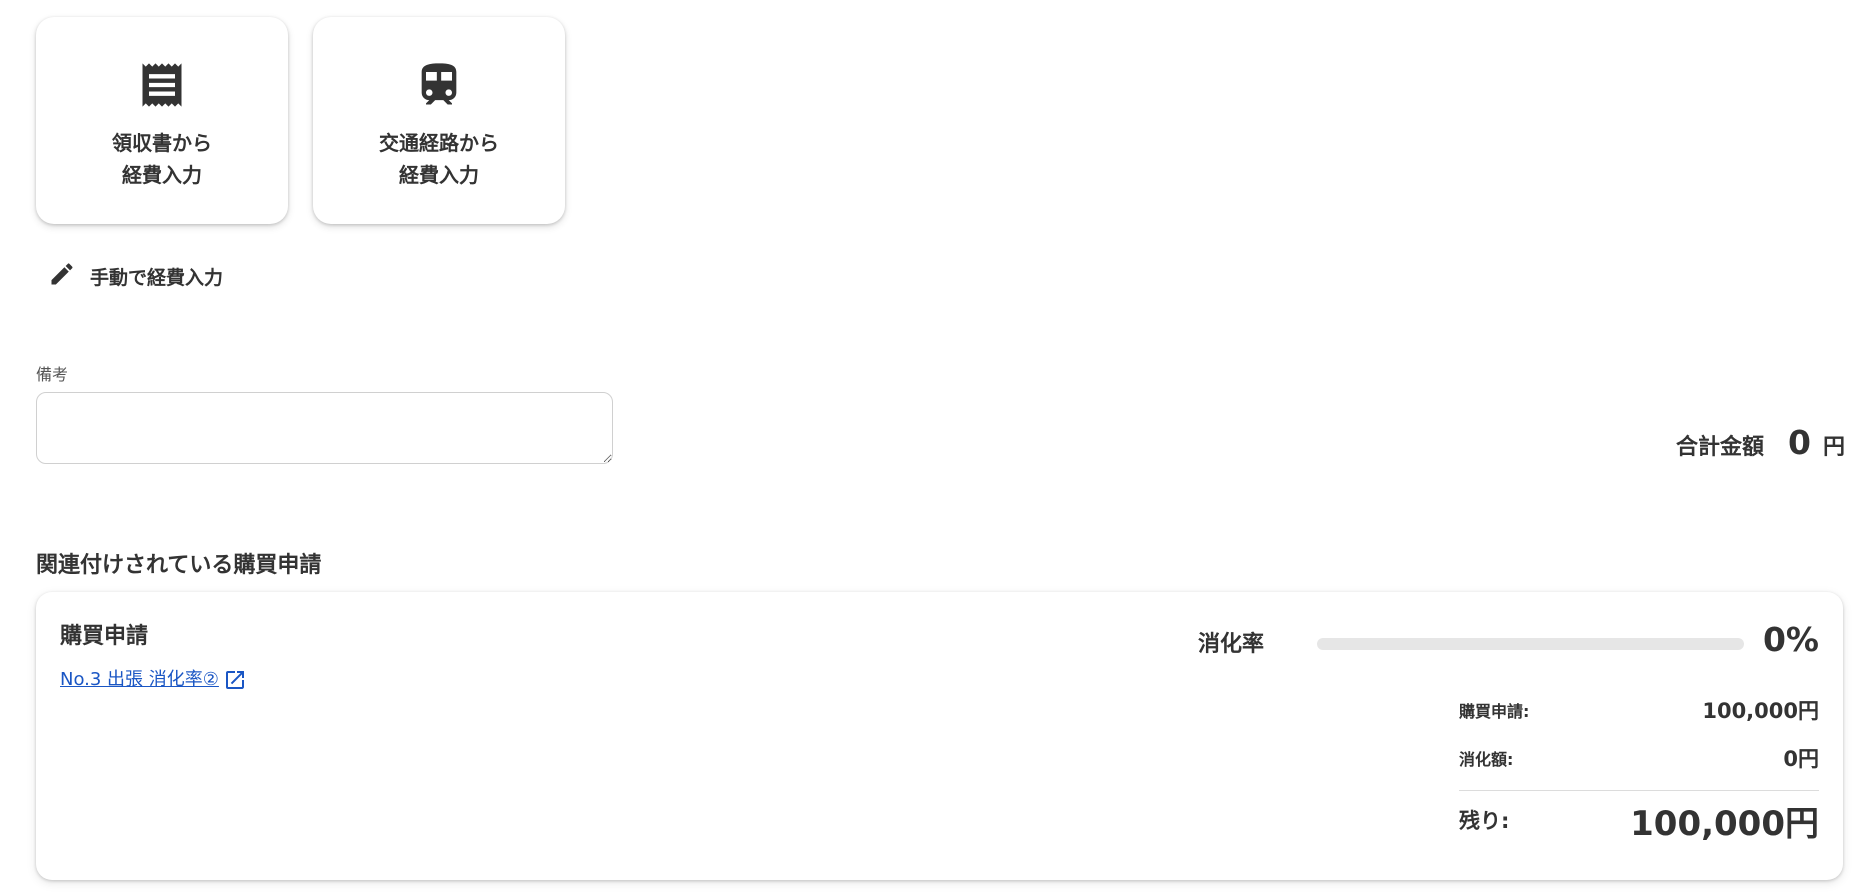 The height and width of the screenshot is (893, 1875). What do you see at coordinates (1790, 639) in the screenshot?
I see `consumption-rate-value: 0%` at bounding box center [1790, 639].